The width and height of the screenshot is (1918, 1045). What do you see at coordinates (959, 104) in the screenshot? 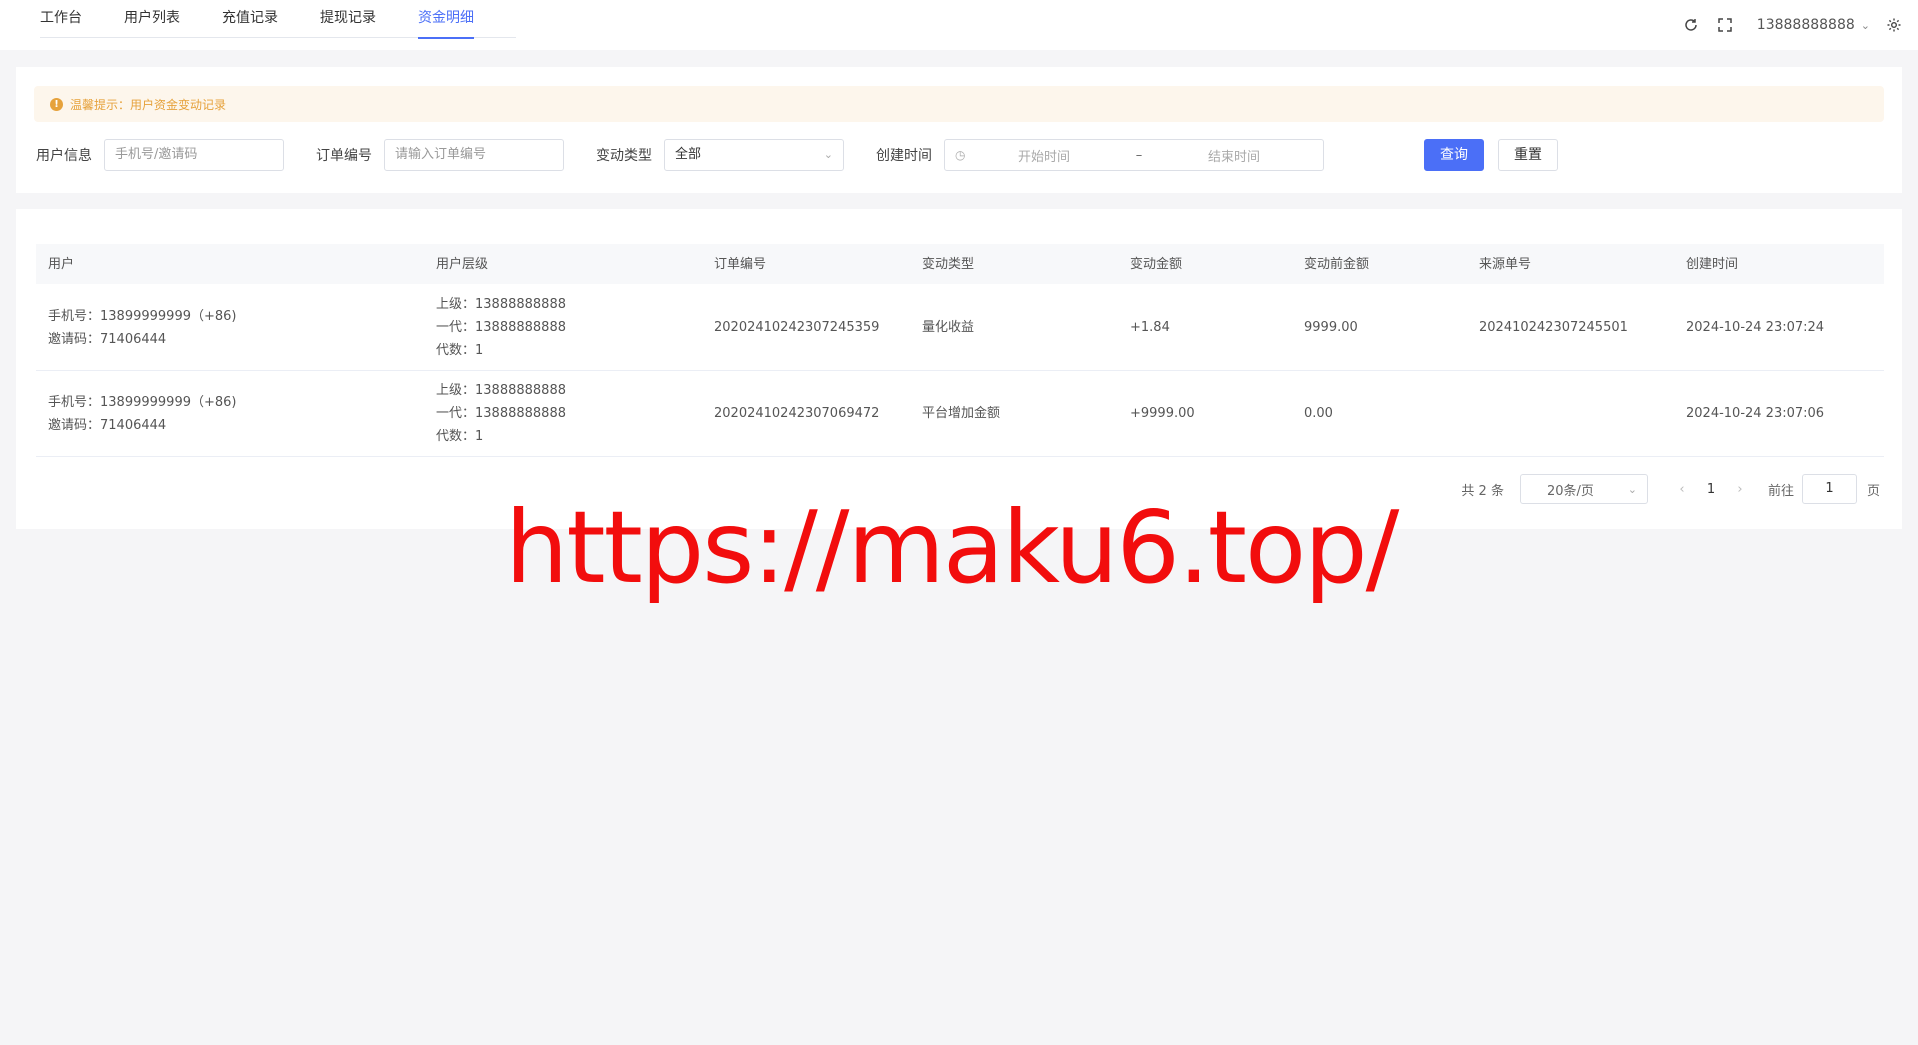
I see `tip-alert: ! 温馨提示：用户资金变动记录` at bounding box center [959, 104].